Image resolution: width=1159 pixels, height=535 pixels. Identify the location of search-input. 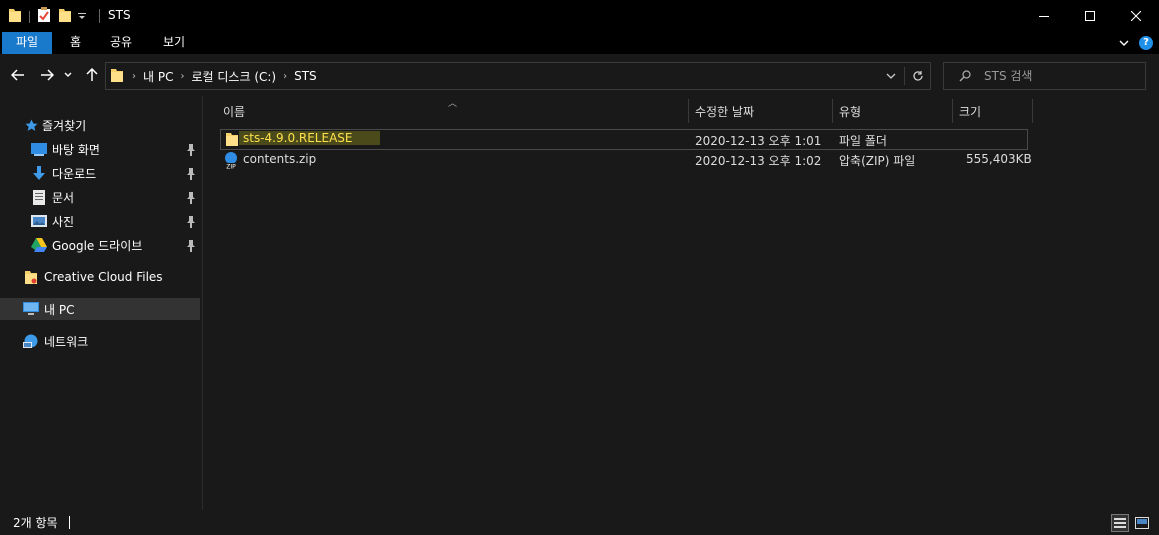
(1059, 76).